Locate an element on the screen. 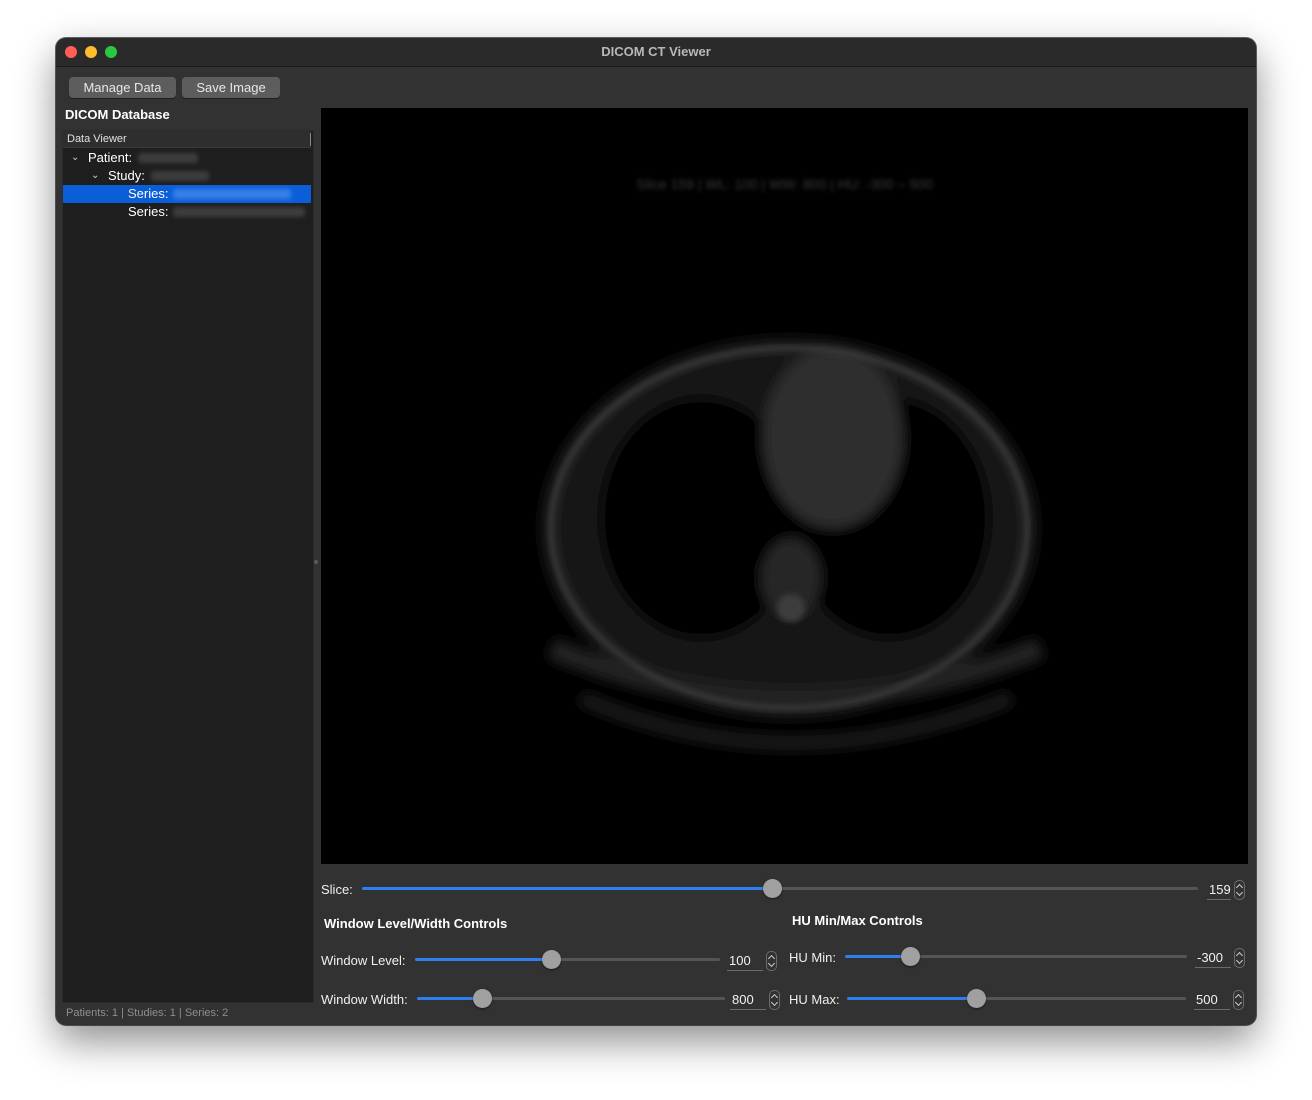  tree-item-series-selected: Series: is located at coordinates (187, 194).